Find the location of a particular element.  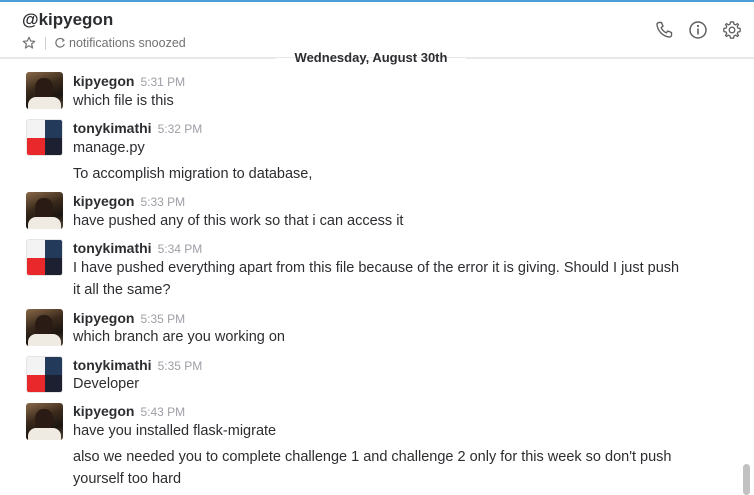

header-actions is located at coordinates (698, 30).